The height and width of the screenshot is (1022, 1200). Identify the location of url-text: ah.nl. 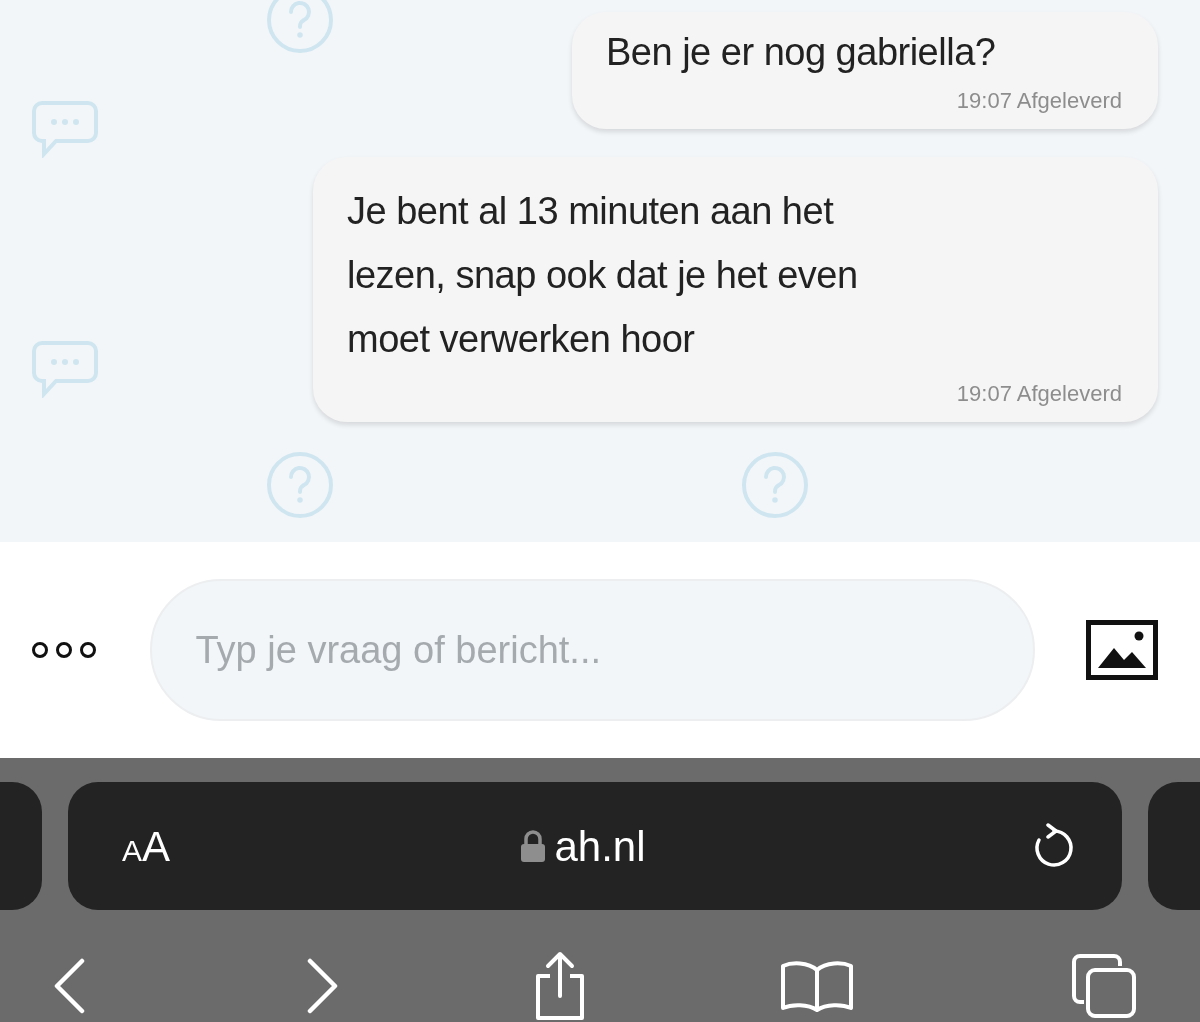
(600, 846).